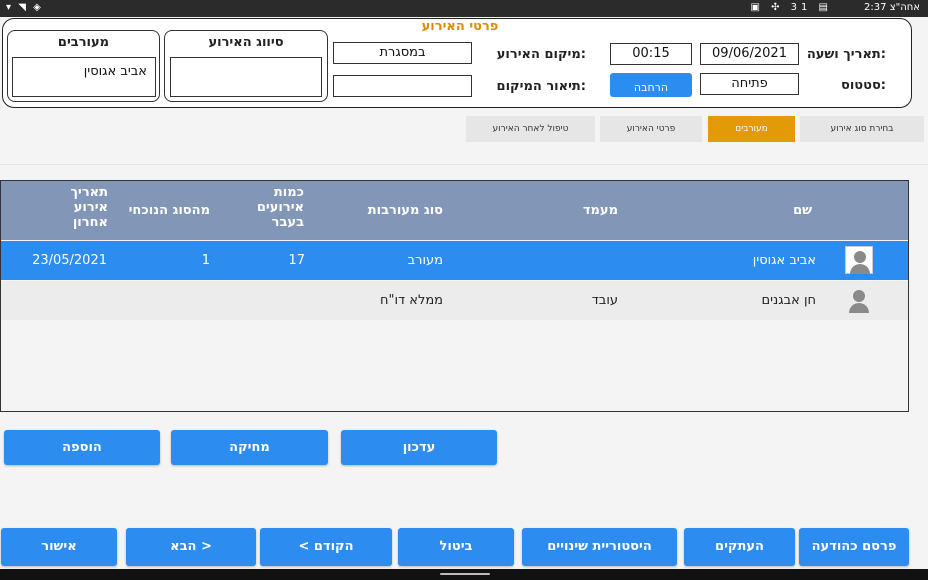 The height and width of the screenshot is (580, 928). Describe the element at coordinates (791, 7) in the screenshot. I see `status-right-icons: ▣ ✣ 31 ▤` at that location.